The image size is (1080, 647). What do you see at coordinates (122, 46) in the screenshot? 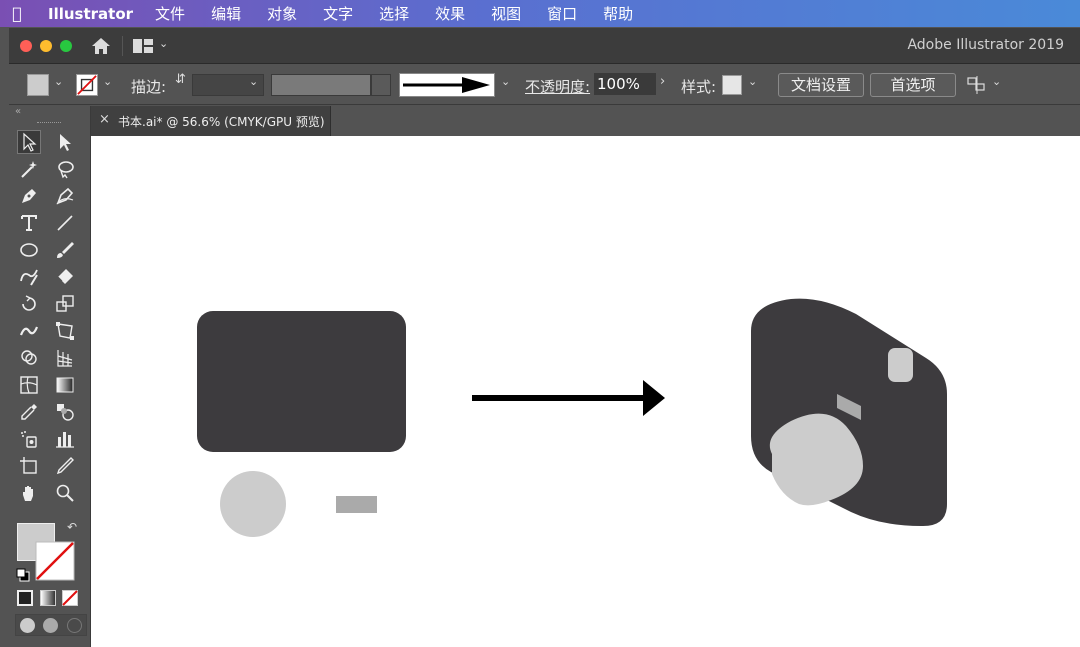
I see `divider` at bounding box center [122, 46].